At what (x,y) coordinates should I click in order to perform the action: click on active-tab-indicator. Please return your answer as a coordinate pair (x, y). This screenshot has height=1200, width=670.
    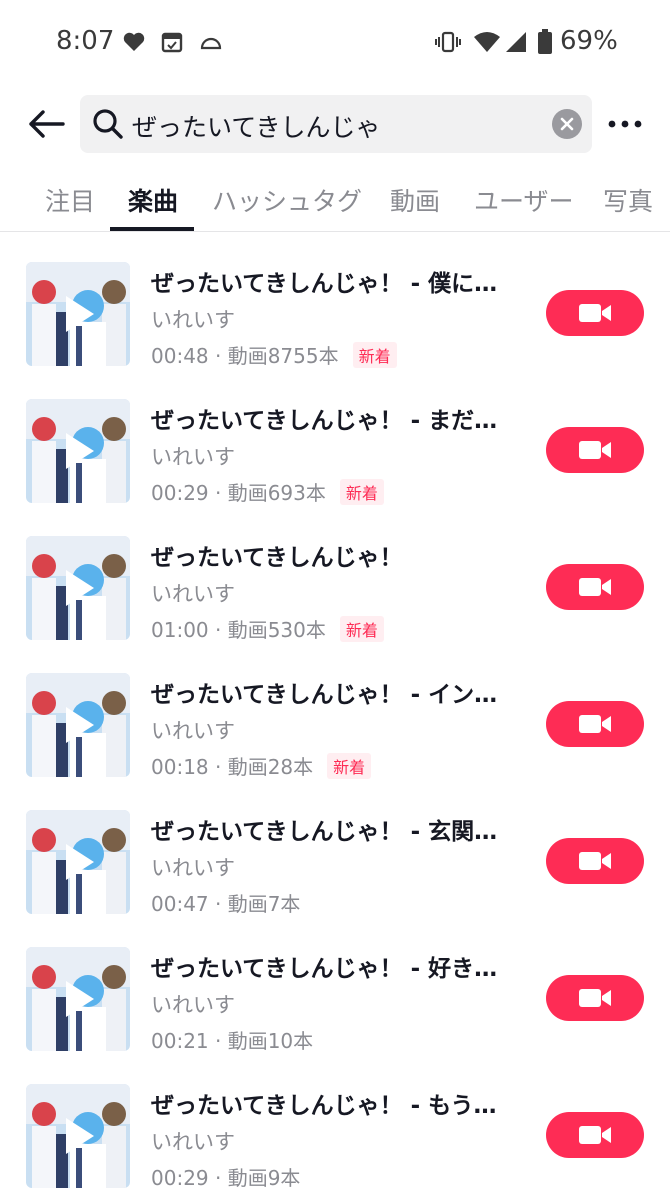
    Looking at the image, I should click on (152, 229).